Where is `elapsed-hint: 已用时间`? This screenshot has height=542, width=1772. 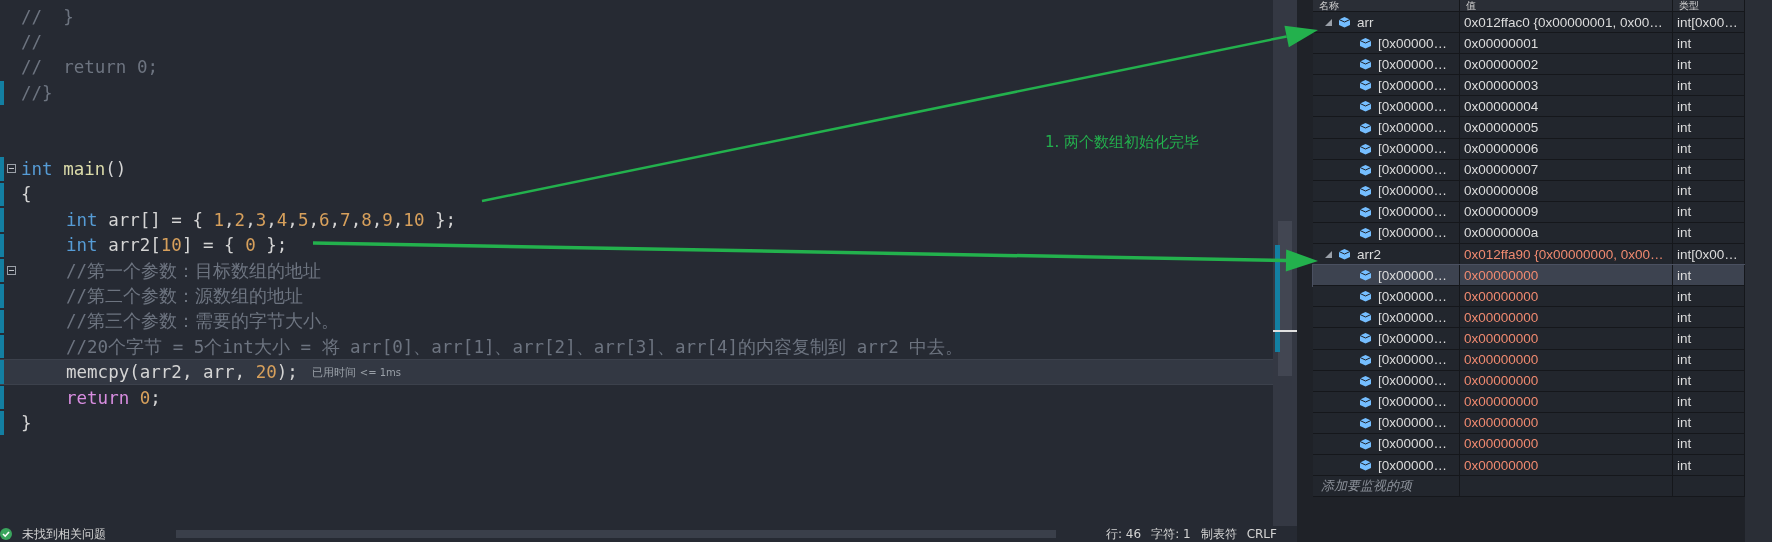 elapsed-hint: 已用时间 is located at coordinates (333, 372).